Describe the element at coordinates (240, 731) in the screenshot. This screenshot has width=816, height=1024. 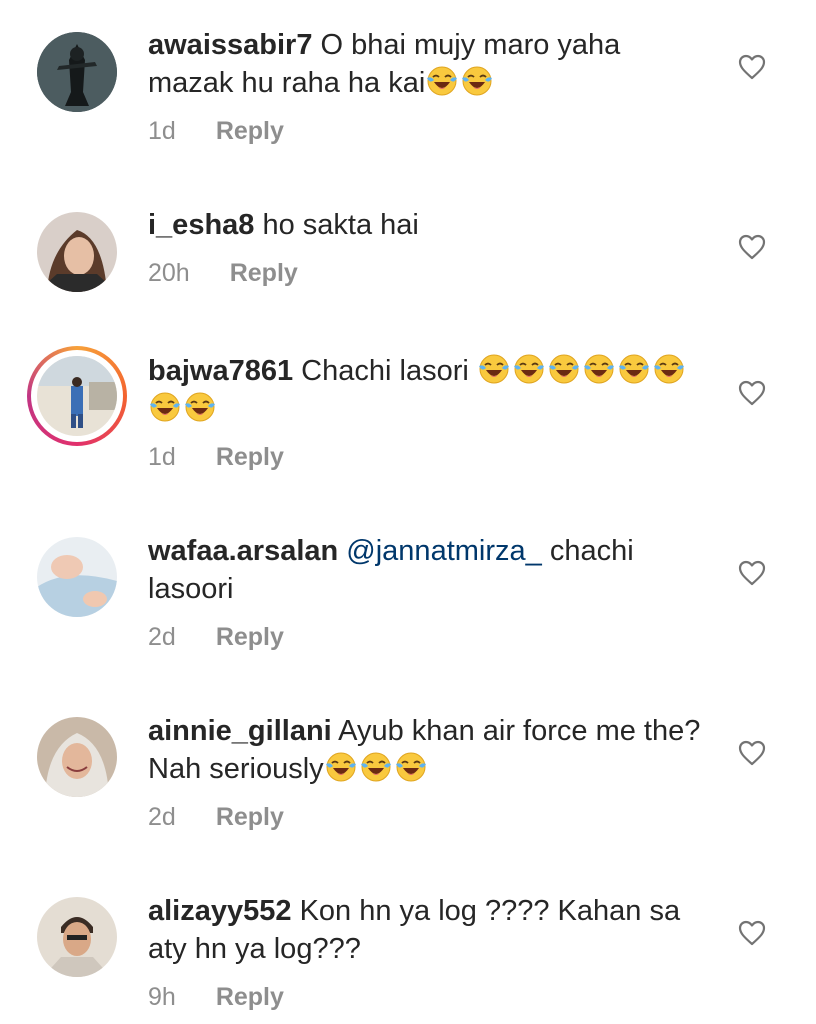
I see `comment-username: ainnie_gillani` at that location.